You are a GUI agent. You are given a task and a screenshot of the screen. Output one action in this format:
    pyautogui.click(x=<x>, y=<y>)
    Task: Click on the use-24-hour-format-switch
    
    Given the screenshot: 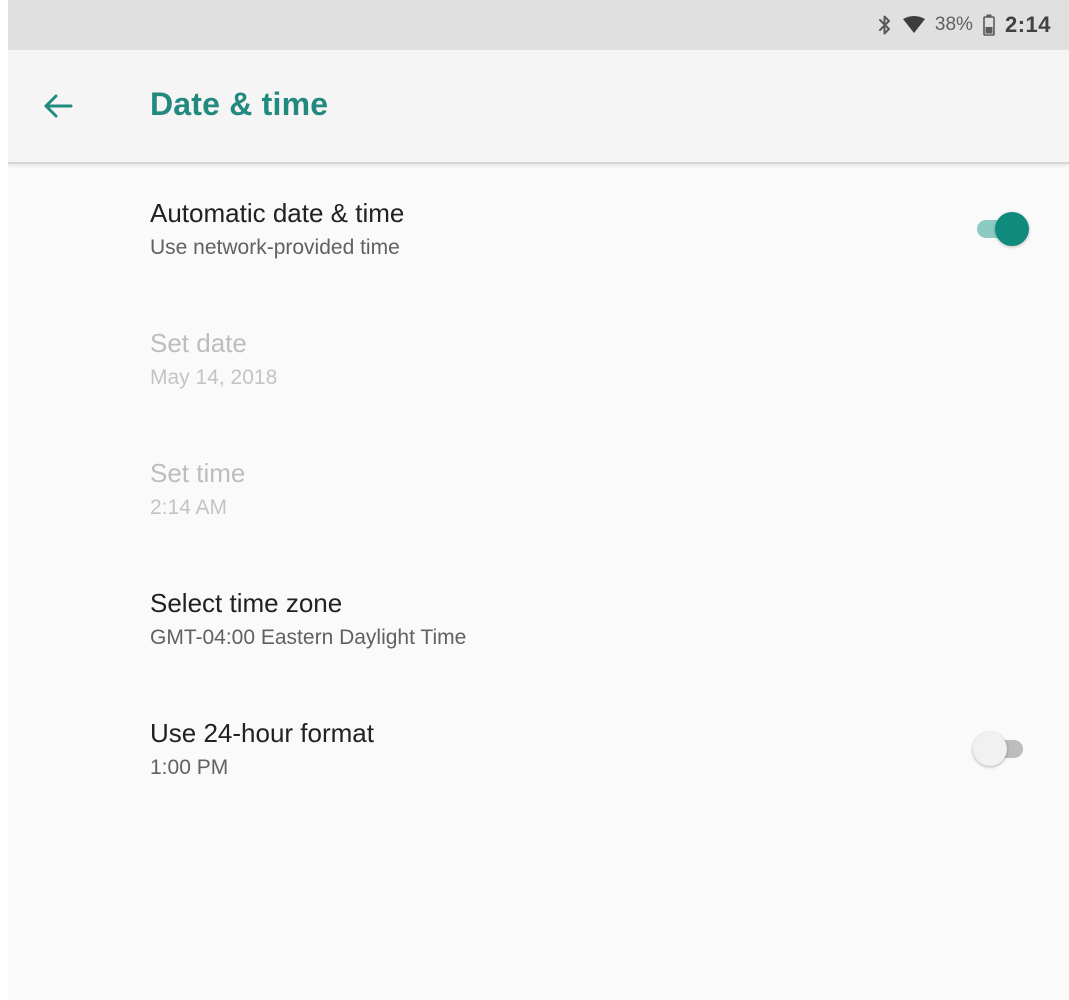 What is the action you would take?
    pyautogui.click(x=1001, y=748)
    